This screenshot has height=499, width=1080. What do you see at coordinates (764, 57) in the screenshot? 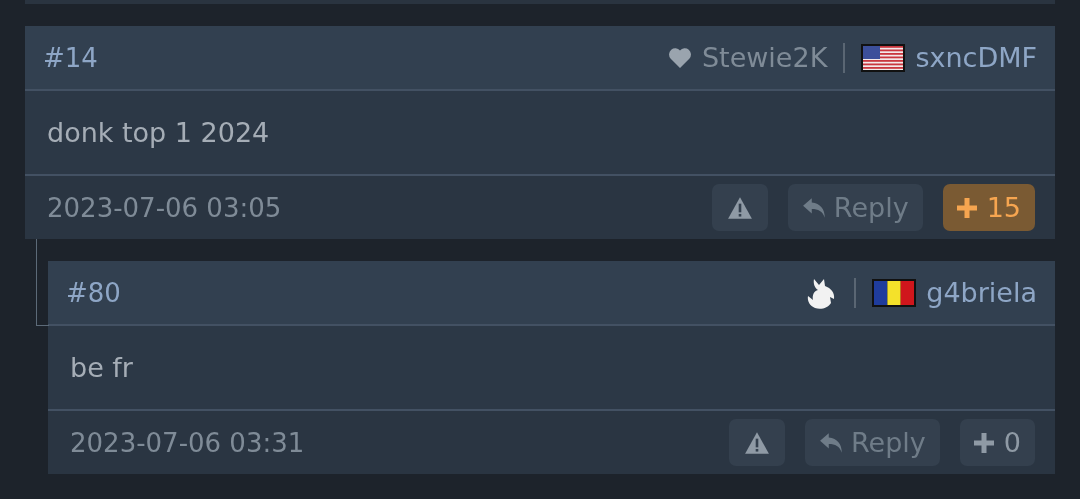
I see `fan-name: Stewie2K` at bounding box center [764, 57].